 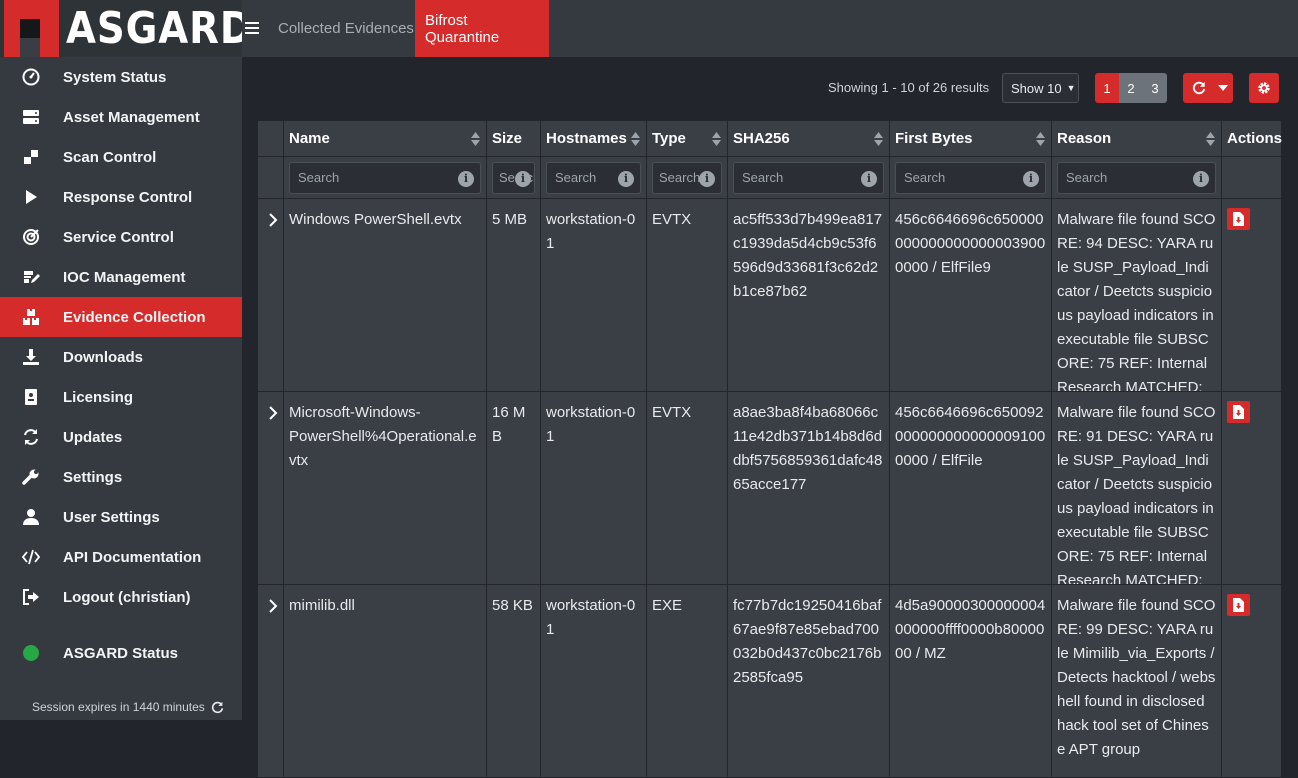 I want to click on download-icon, so click(x=31, y=357).